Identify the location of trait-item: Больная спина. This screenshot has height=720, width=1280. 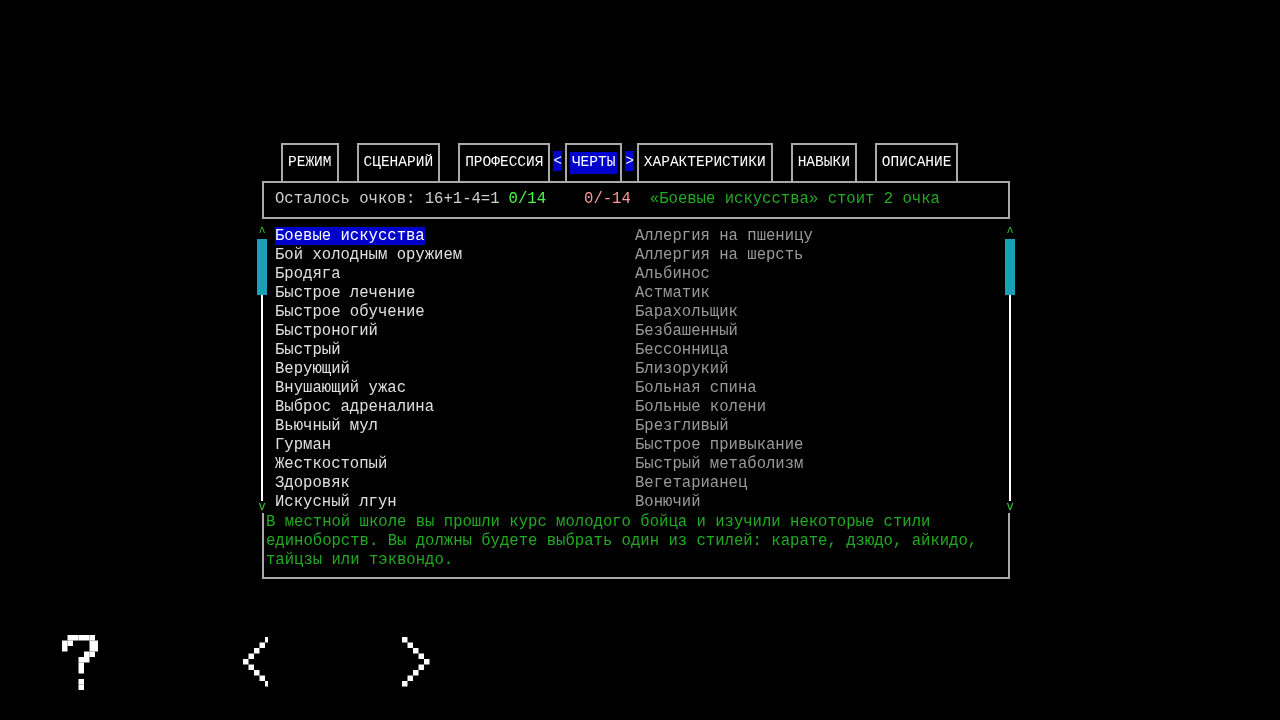
(696, 388).